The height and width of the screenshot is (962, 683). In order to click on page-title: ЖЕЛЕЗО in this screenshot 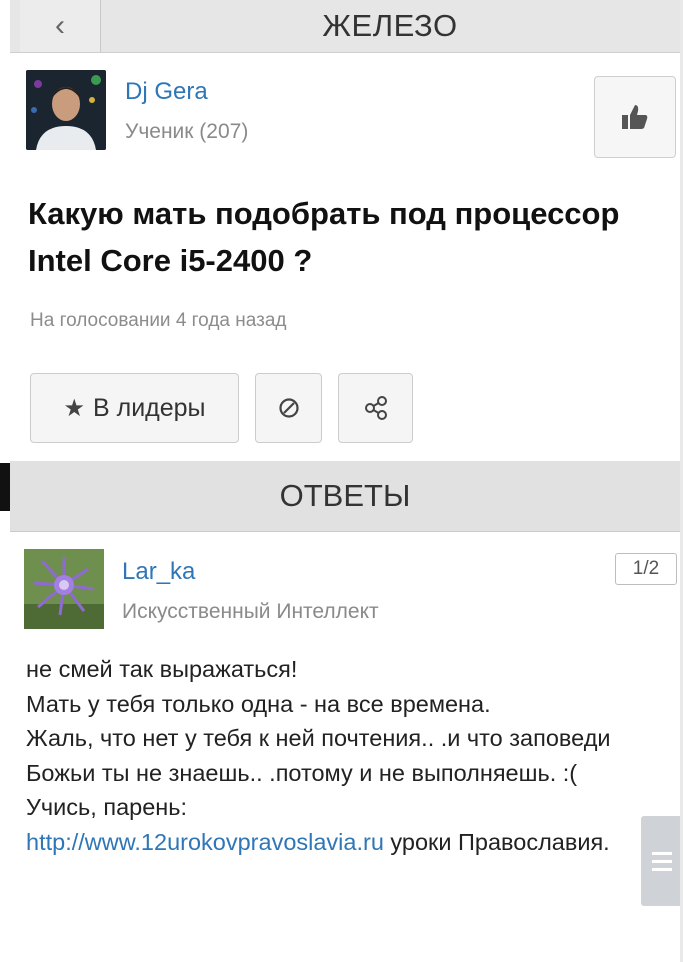, I will do `click(390, 25)`.